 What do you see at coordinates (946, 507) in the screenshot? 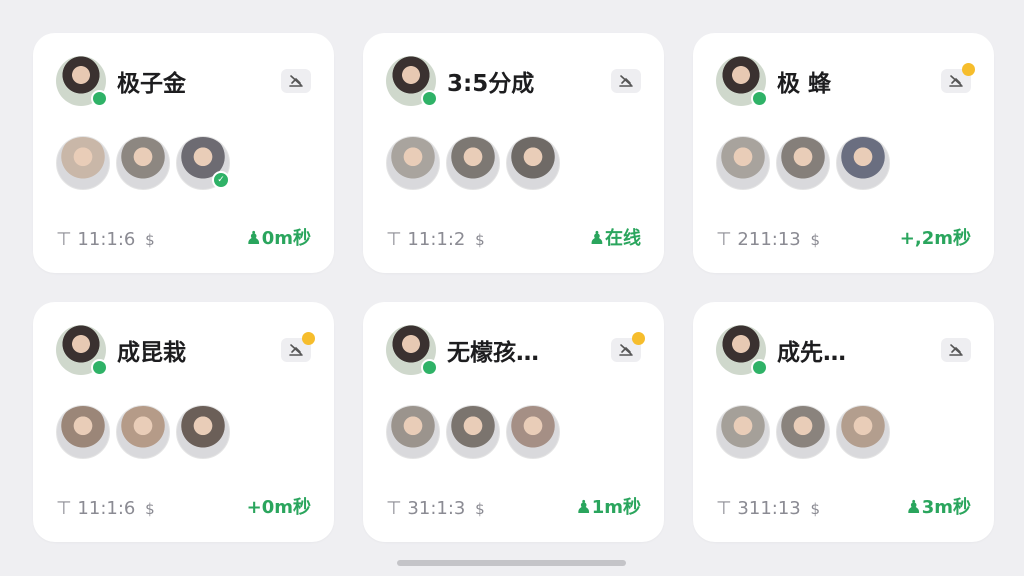
I see `status-text: 3m秒` at bounding box center [946, 507].